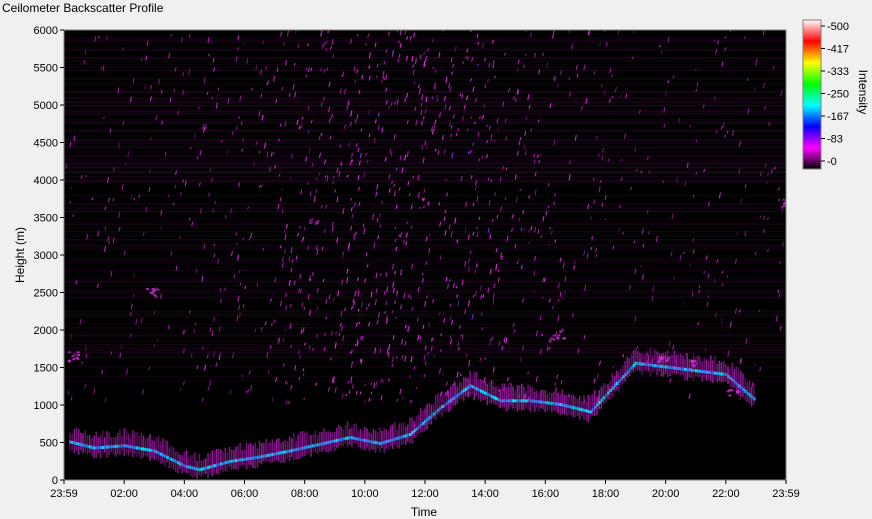 The height and width of the screenshot is (519, 872). Describe the element at coordinates (812, 94) in the screenshot. I see `colorbar` at that location.